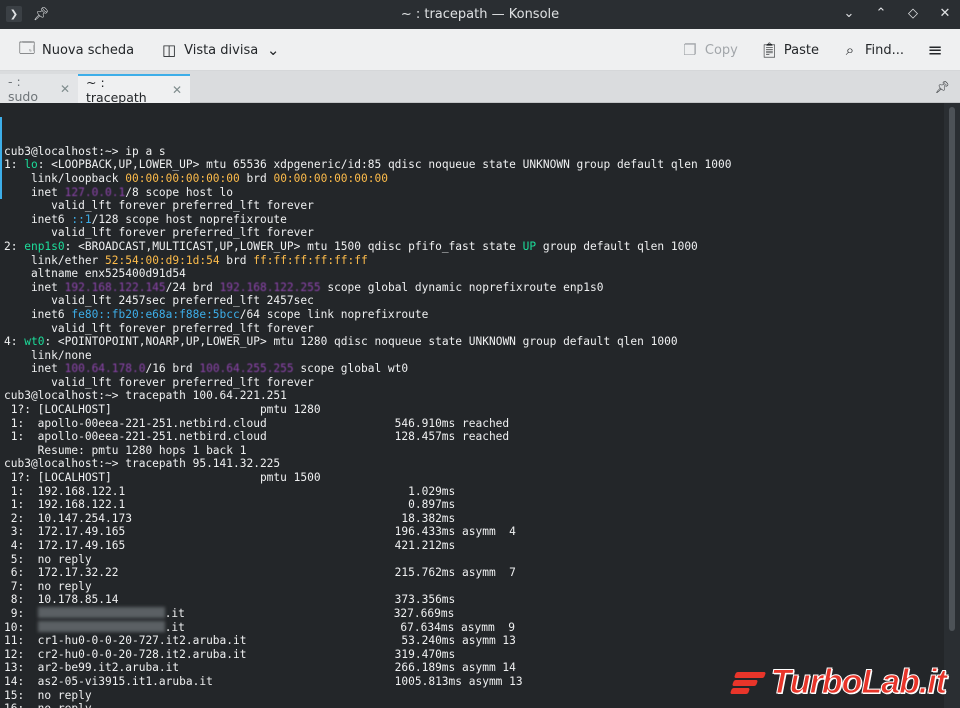  What do you see at coordinates (169, 50) in the screenshot?
I see `split-view-icon: ◫` at bounding box center [169, 50].